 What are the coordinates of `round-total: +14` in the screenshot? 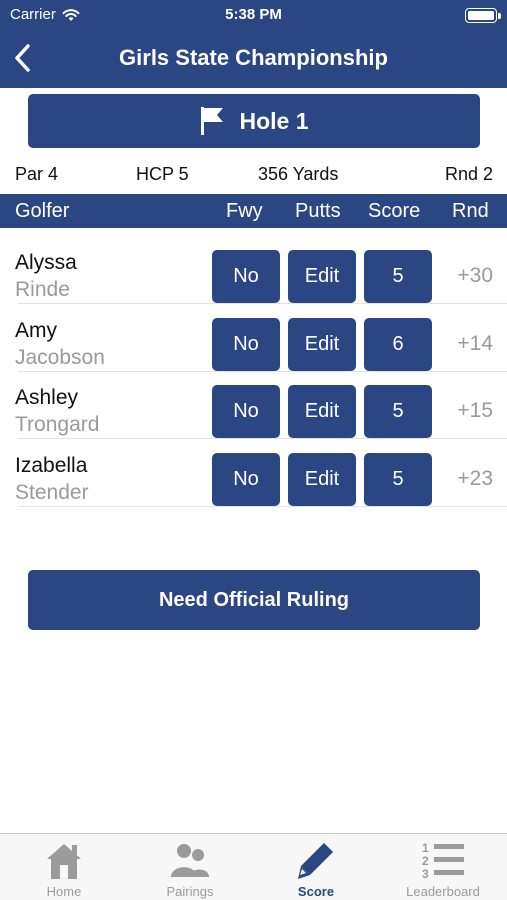 It's located at (475, 343).